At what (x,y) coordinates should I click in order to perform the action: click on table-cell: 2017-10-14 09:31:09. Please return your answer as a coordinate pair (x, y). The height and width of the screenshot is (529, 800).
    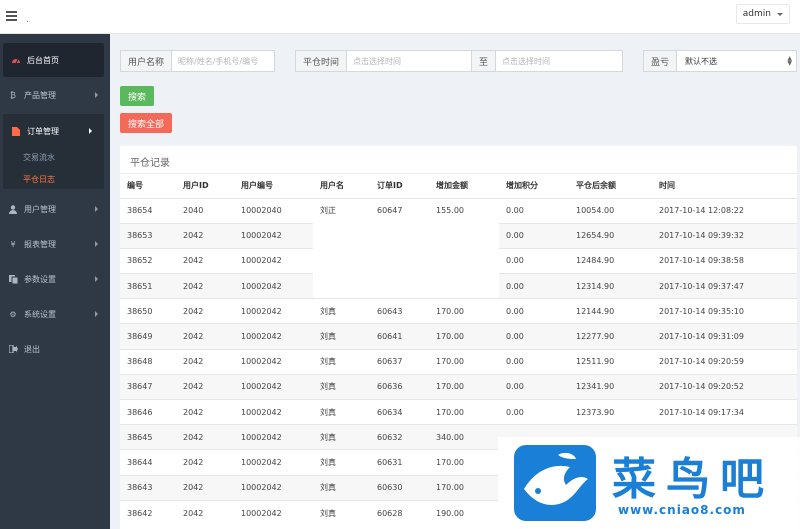
    Looking at the image, I should click on (724, 336).